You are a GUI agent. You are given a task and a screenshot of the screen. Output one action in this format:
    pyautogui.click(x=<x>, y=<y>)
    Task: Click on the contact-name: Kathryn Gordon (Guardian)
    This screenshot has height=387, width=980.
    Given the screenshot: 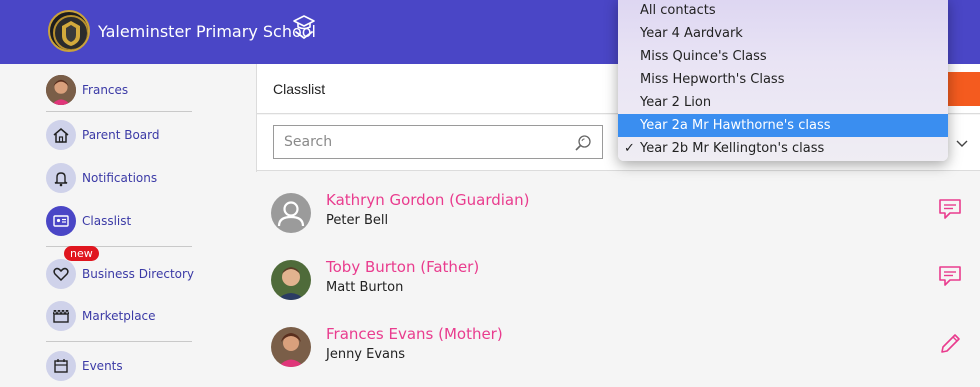 What is the action you would take?
    pyautogui.click(x=427, y=200)
    